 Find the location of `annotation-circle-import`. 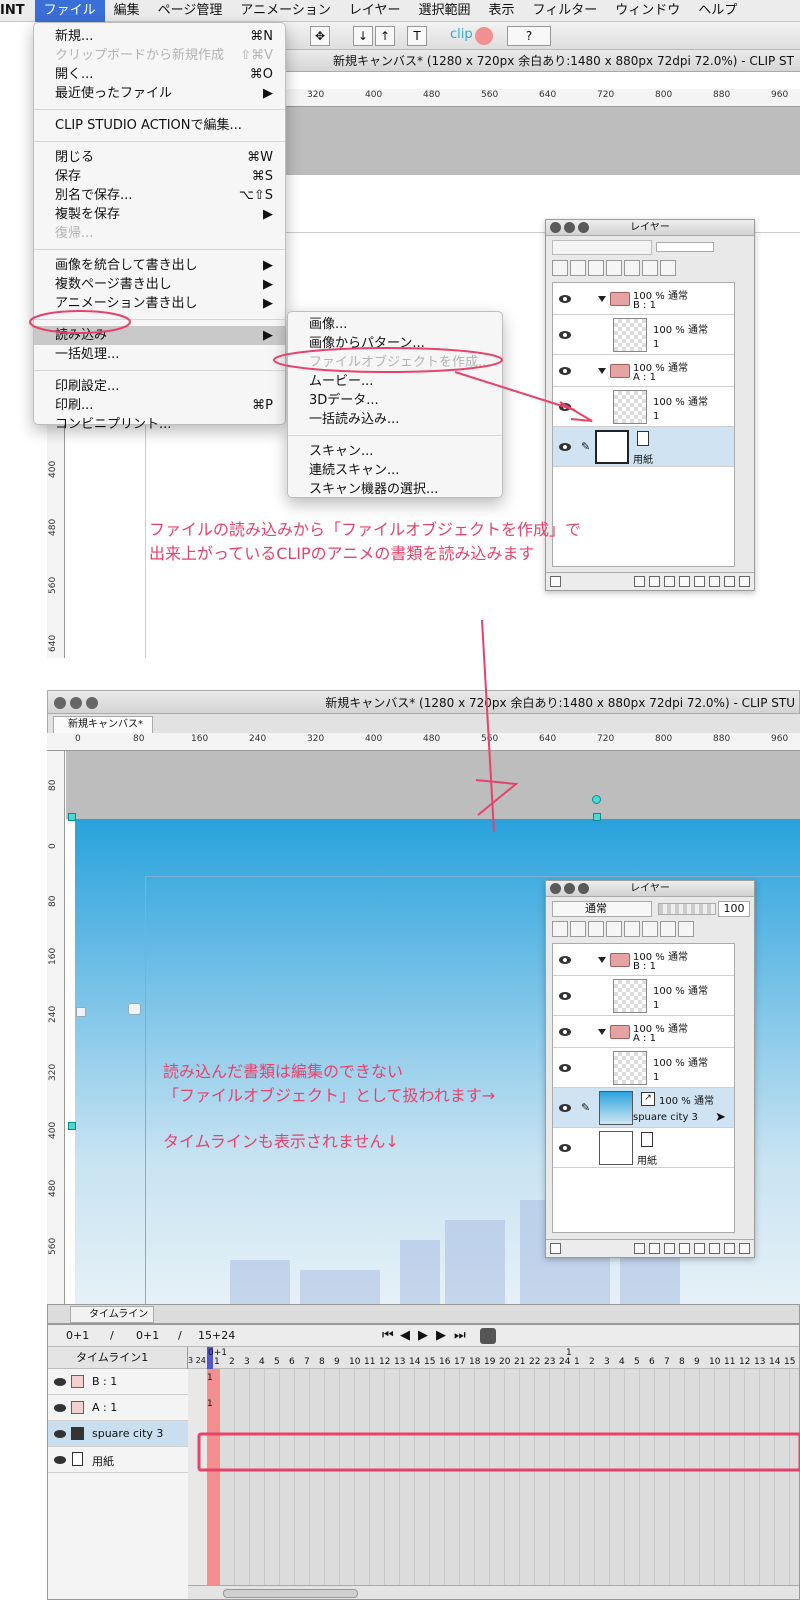

annotation-circle-import is located at coordinates (80, 322).